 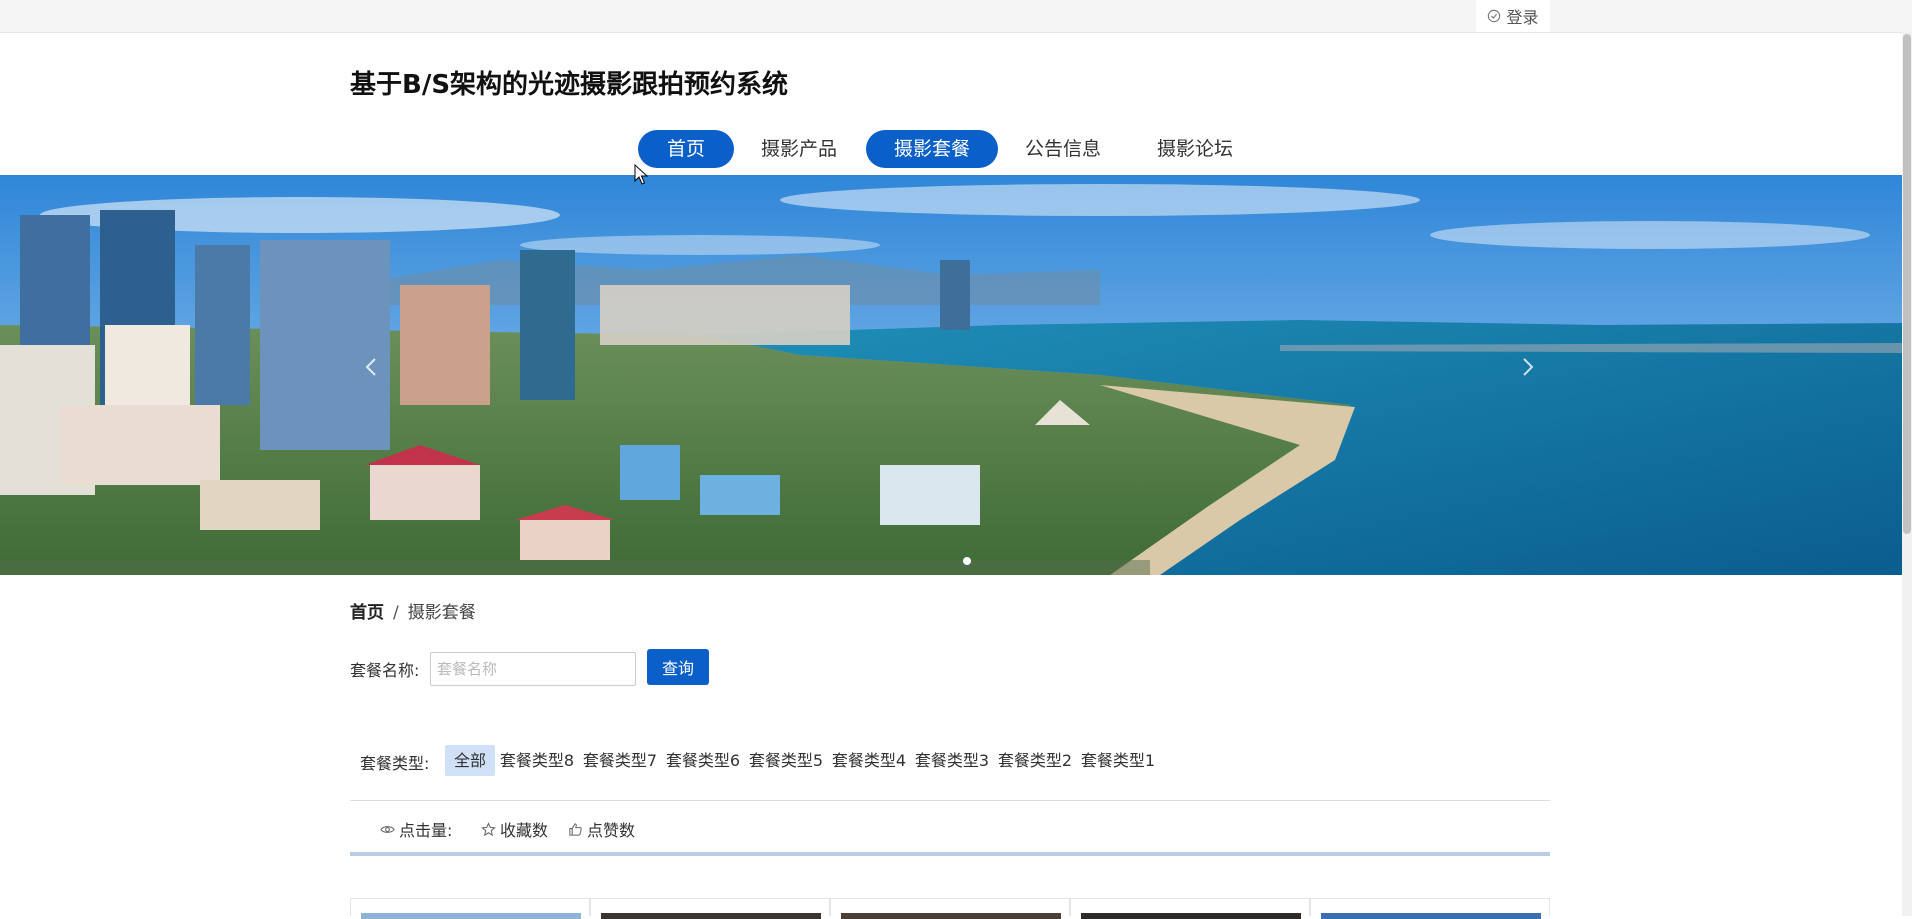 I want to click on check-circle-icon, so click(x=1494, y=16).